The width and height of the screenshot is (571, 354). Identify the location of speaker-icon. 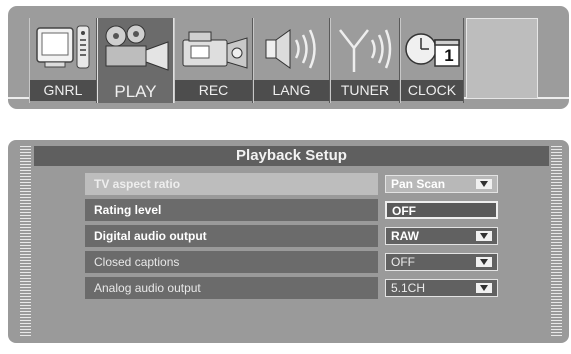
(291, 50).